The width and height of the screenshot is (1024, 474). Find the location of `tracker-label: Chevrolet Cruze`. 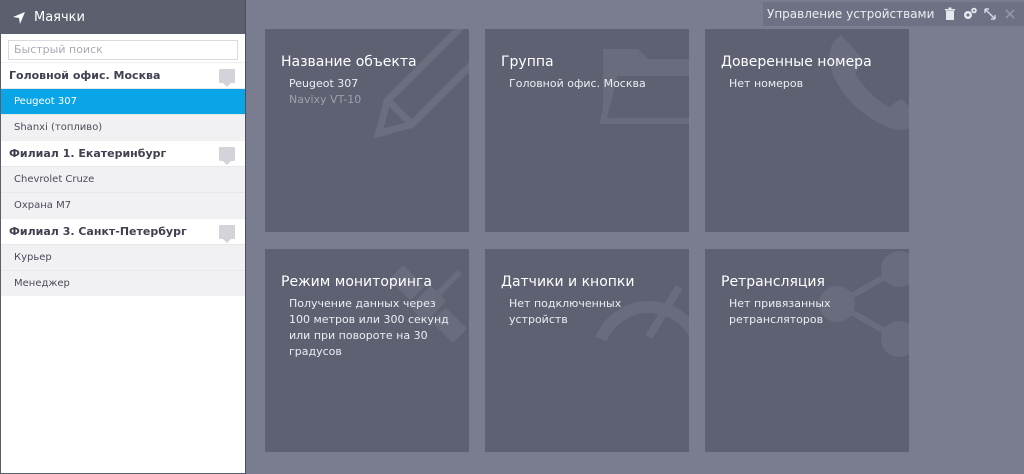

tracker-label: Chevrolet Cruze is located at coordinates (54, 179).